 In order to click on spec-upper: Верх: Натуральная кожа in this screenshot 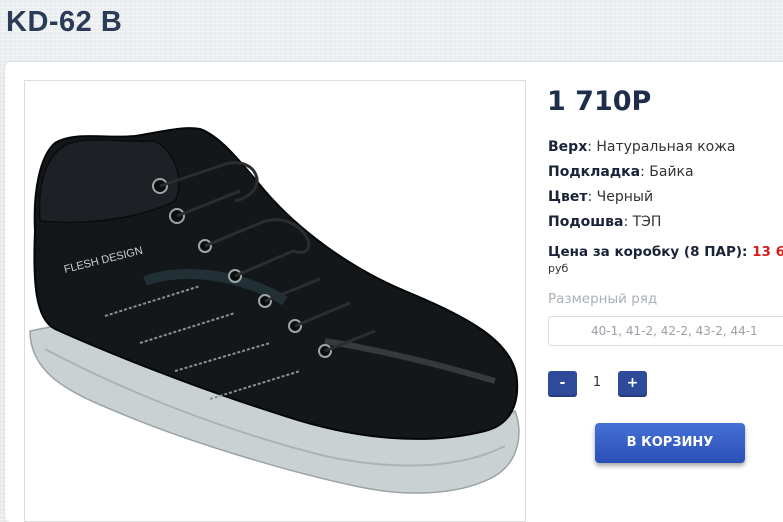, I will do `click(641, 147)`.